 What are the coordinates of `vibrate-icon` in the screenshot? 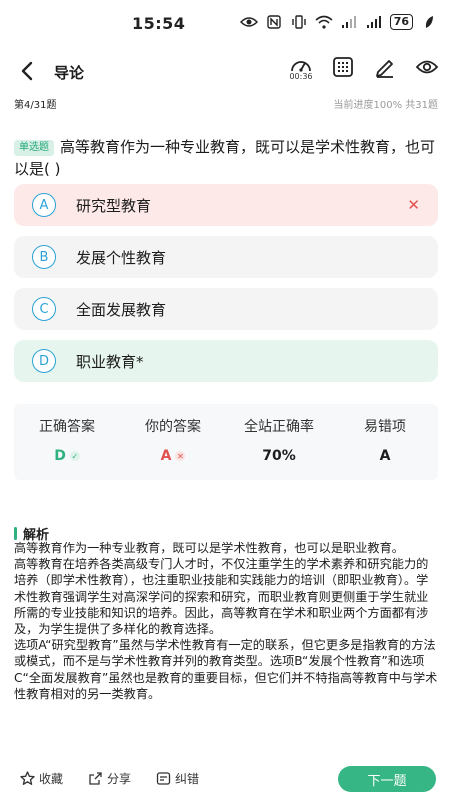 It's located at (299, 22).